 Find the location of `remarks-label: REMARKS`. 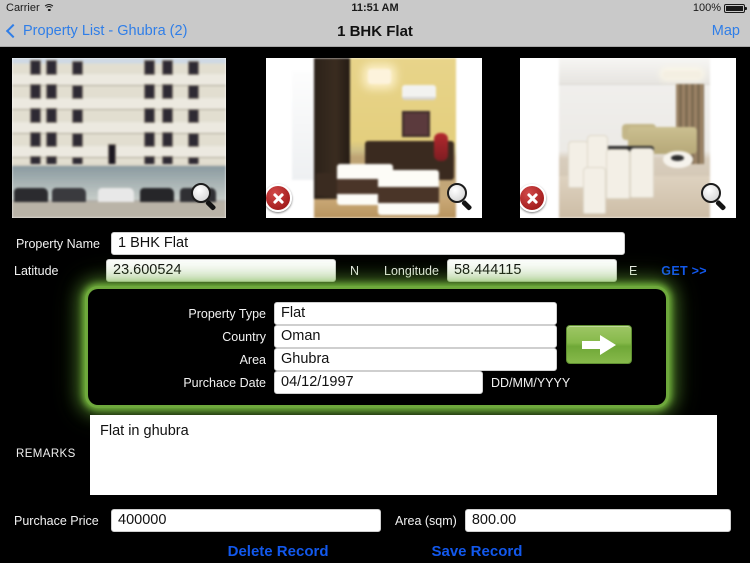

remarks-label: REMARKS is located at coordinates (46, 454).